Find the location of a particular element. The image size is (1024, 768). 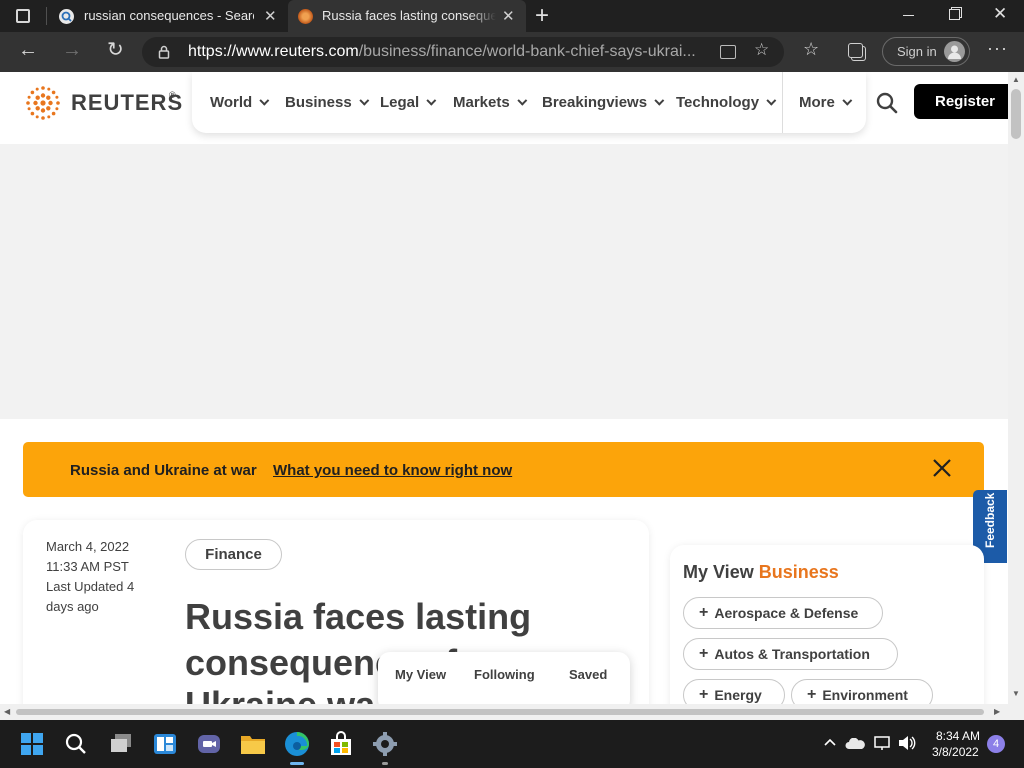

notification-count: 4 is located at coordinates (996, 744).